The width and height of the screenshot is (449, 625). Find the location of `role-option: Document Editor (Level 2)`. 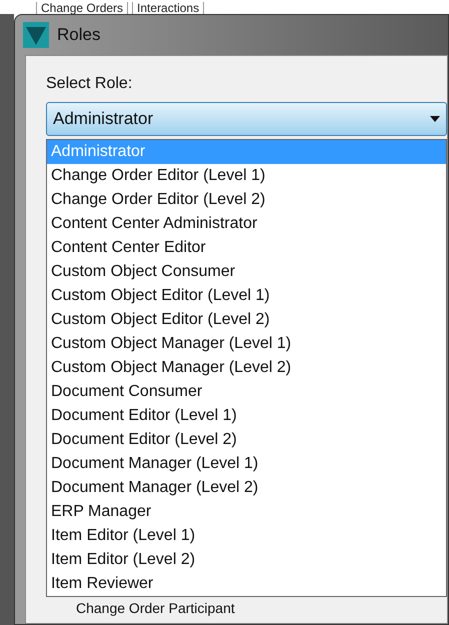

role-option: Document Editor (Level 2) is located at coordinates (246, 440).